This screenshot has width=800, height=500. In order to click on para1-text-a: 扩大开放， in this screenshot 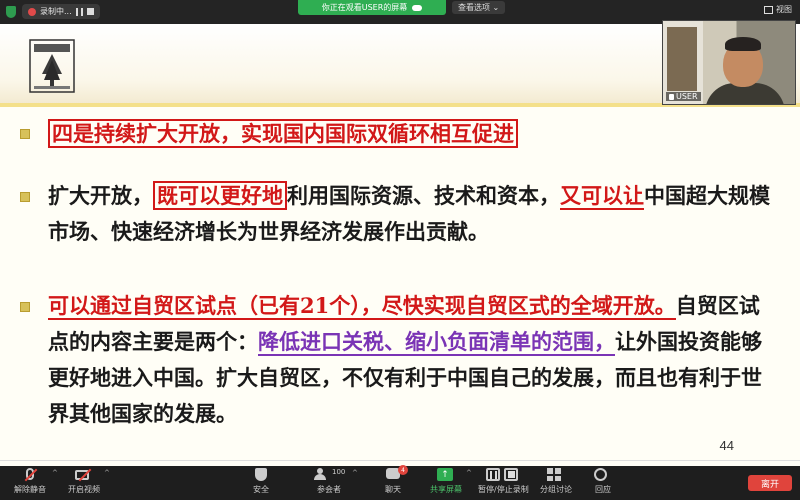, I will do `click(100, 195)`.